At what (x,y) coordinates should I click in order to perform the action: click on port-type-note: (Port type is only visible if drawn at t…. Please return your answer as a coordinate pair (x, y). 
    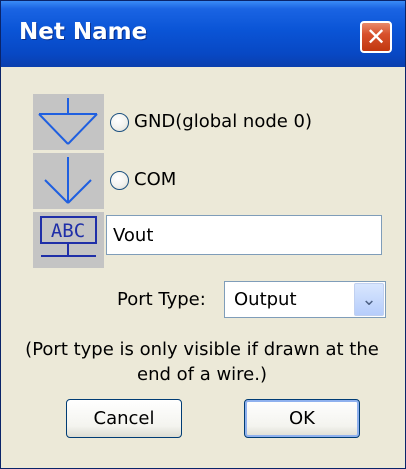
    Looking at the image, I should click on (202, 362).